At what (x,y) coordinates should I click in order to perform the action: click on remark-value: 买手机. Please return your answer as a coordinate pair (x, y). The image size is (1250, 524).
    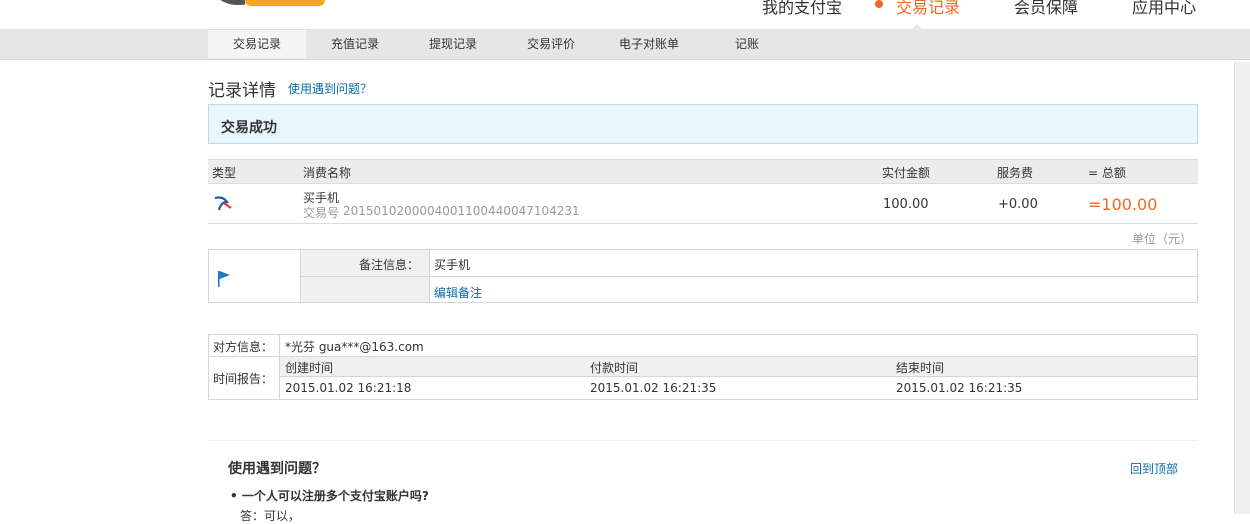
    Looking at the image, I should click on (452, 265).